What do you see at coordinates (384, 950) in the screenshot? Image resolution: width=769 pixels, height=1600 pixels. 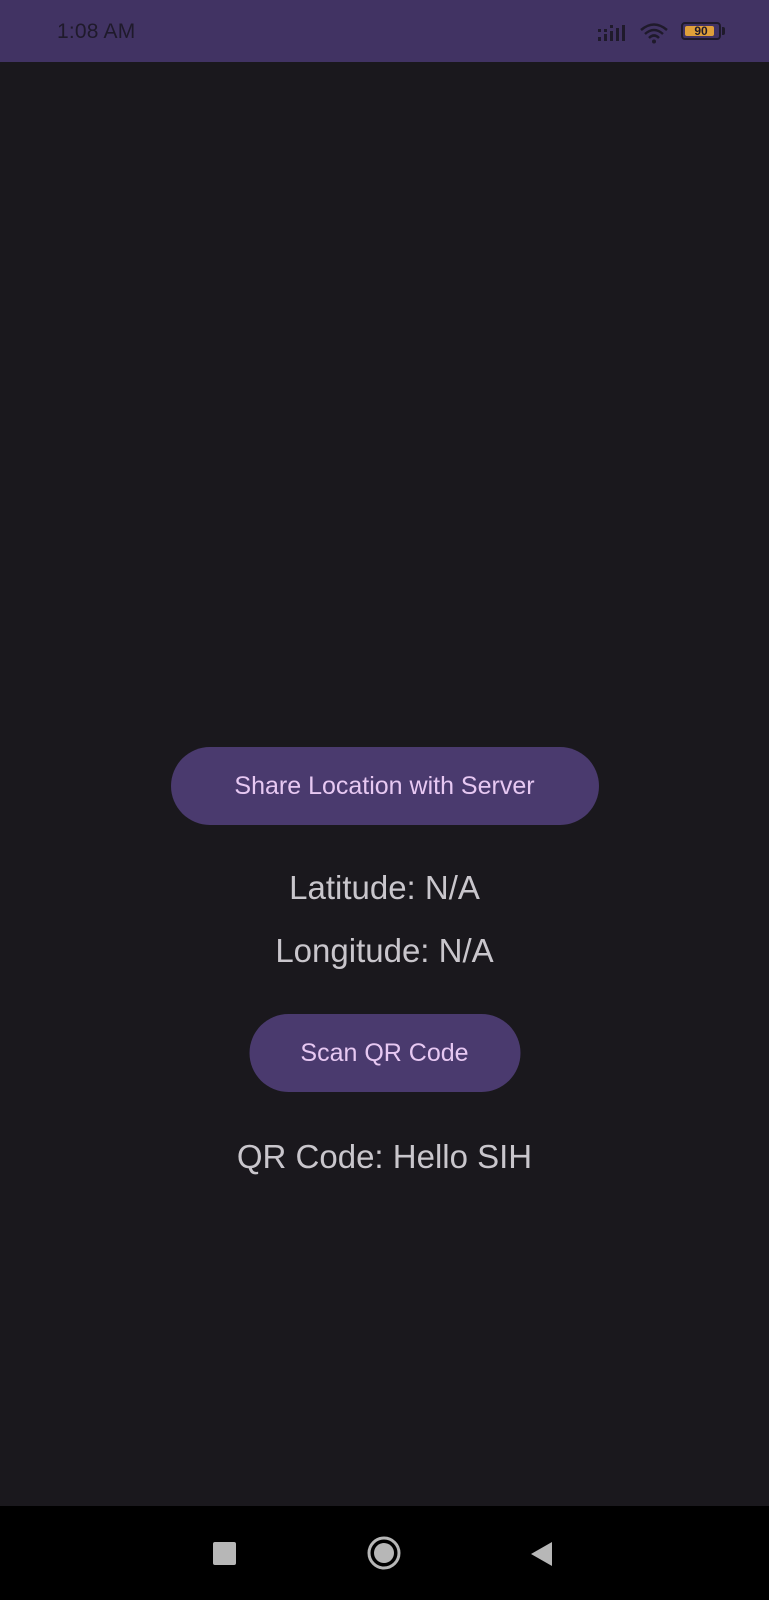 I see `longitude-text: Longitude: N/A` at bounding box center [384, 950].